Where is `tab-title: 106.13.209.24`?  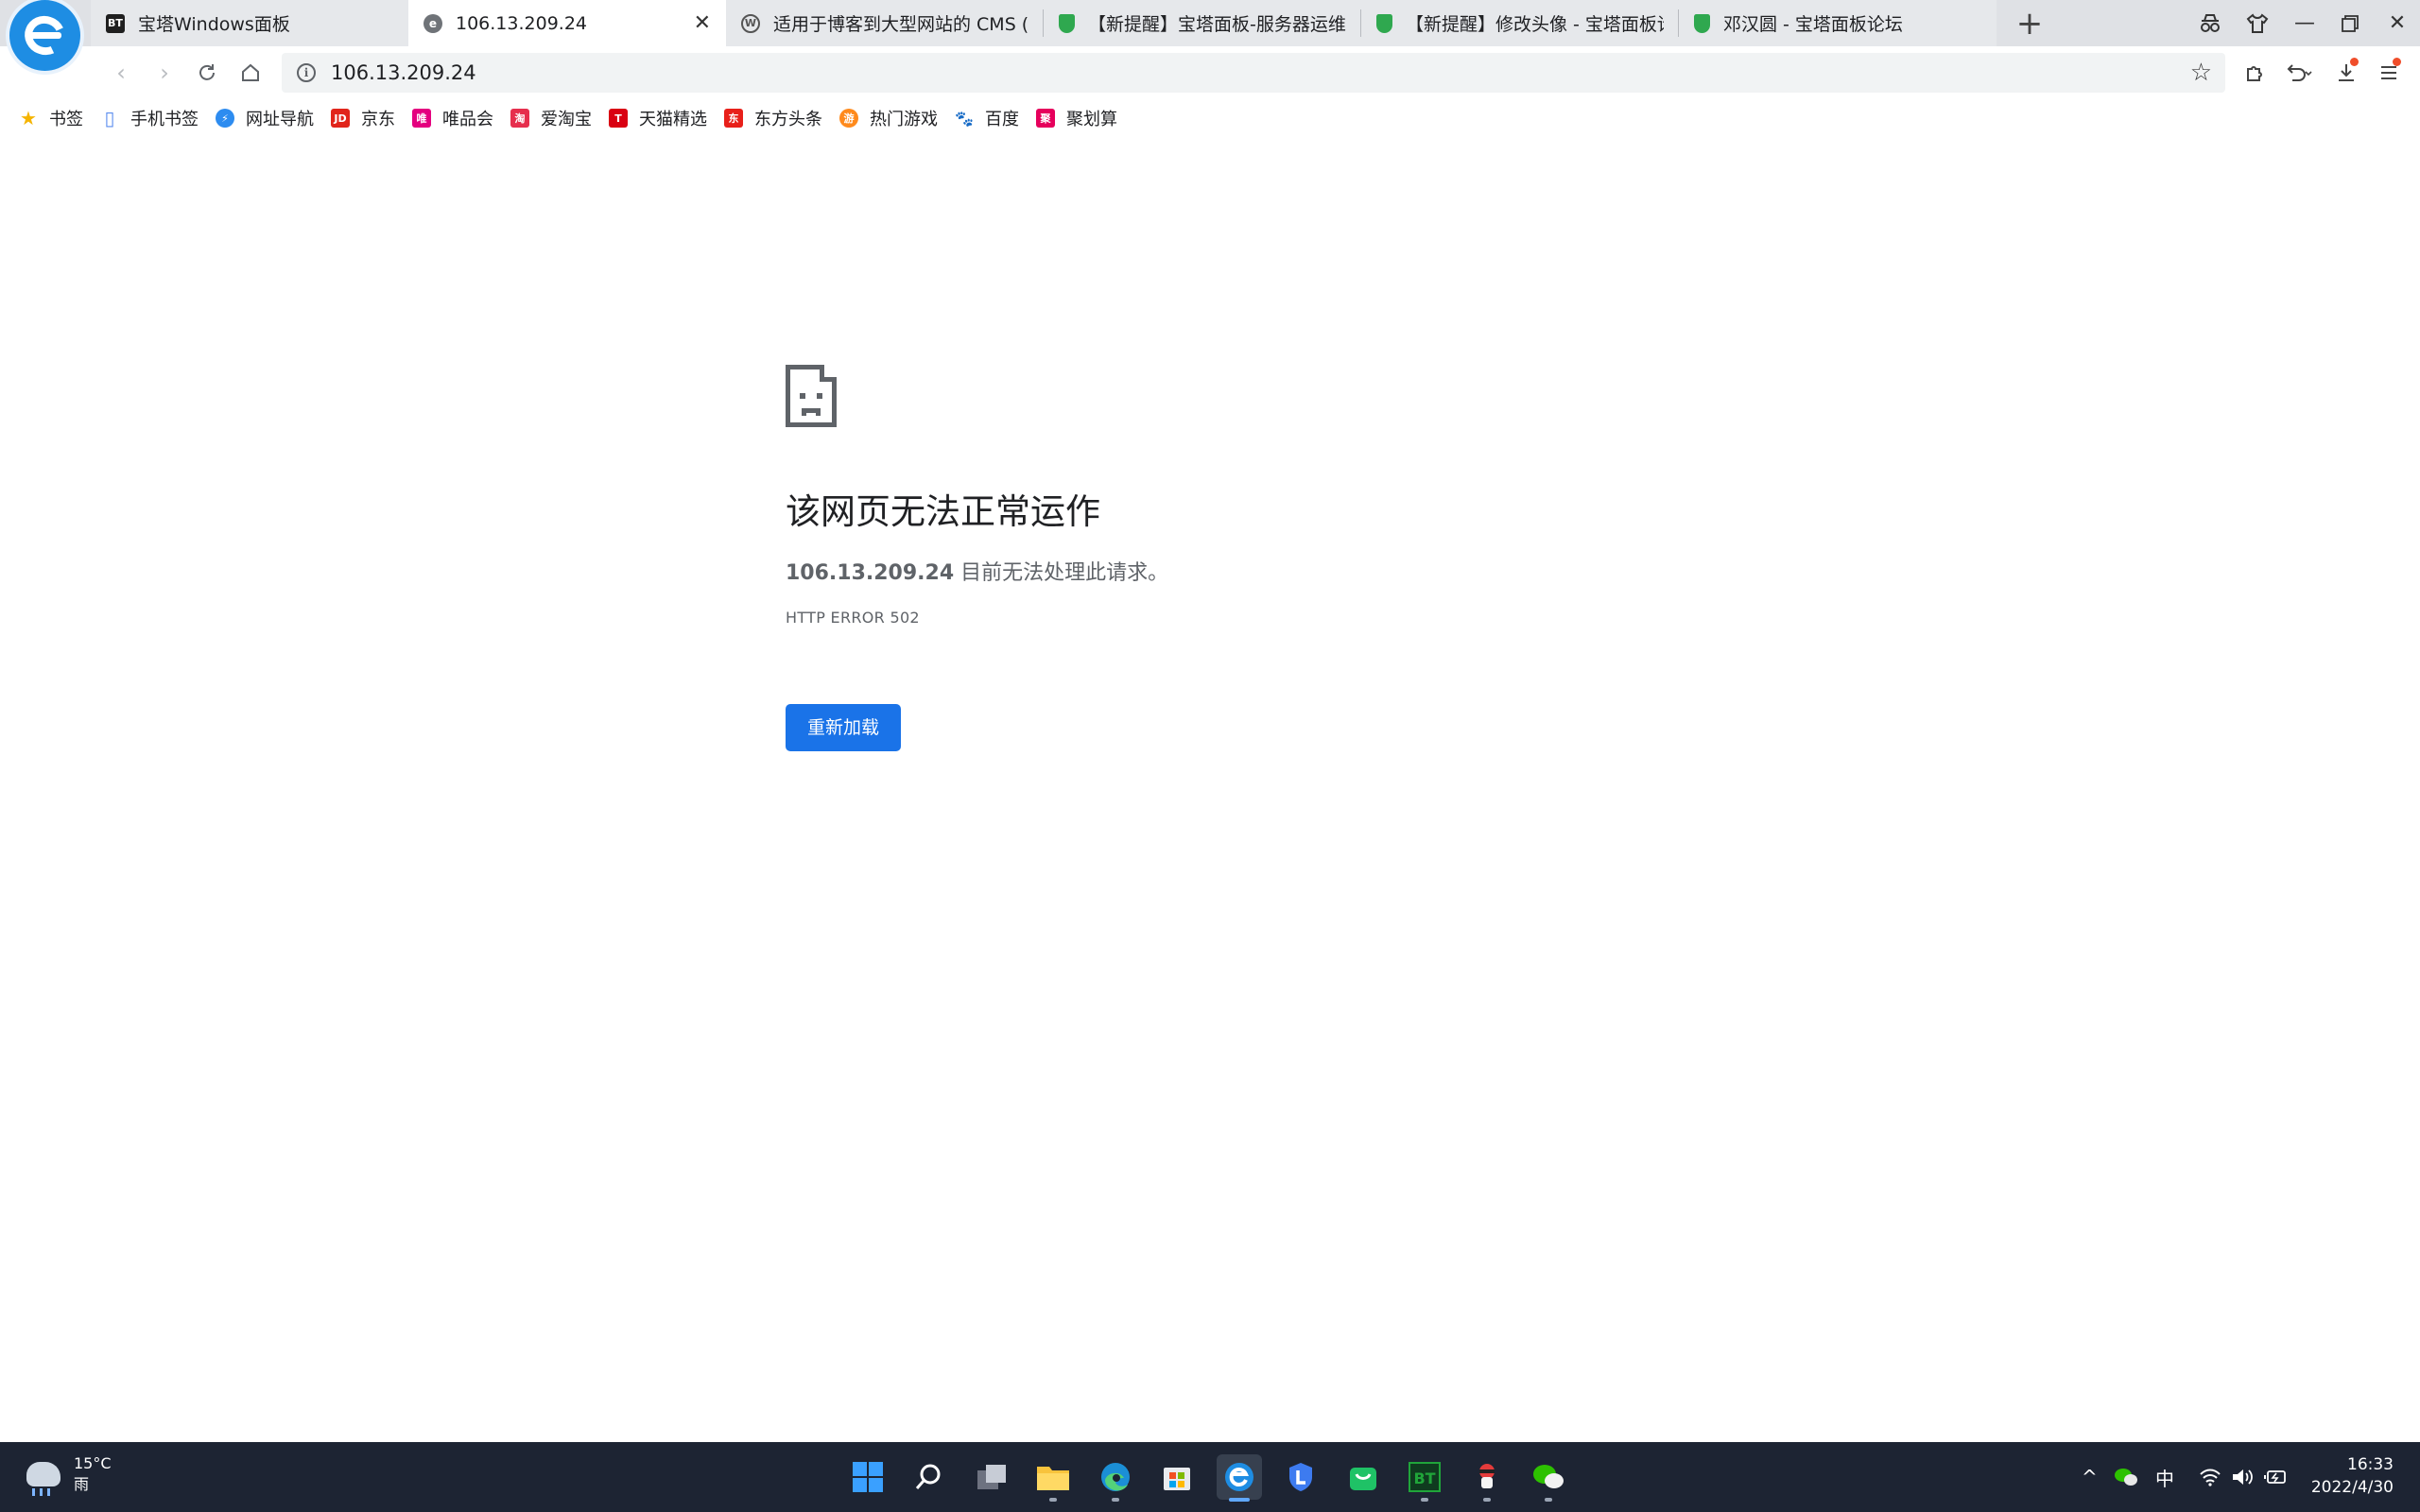
tab-title: 106.13.209.24 is located at coordinates (522, 23).